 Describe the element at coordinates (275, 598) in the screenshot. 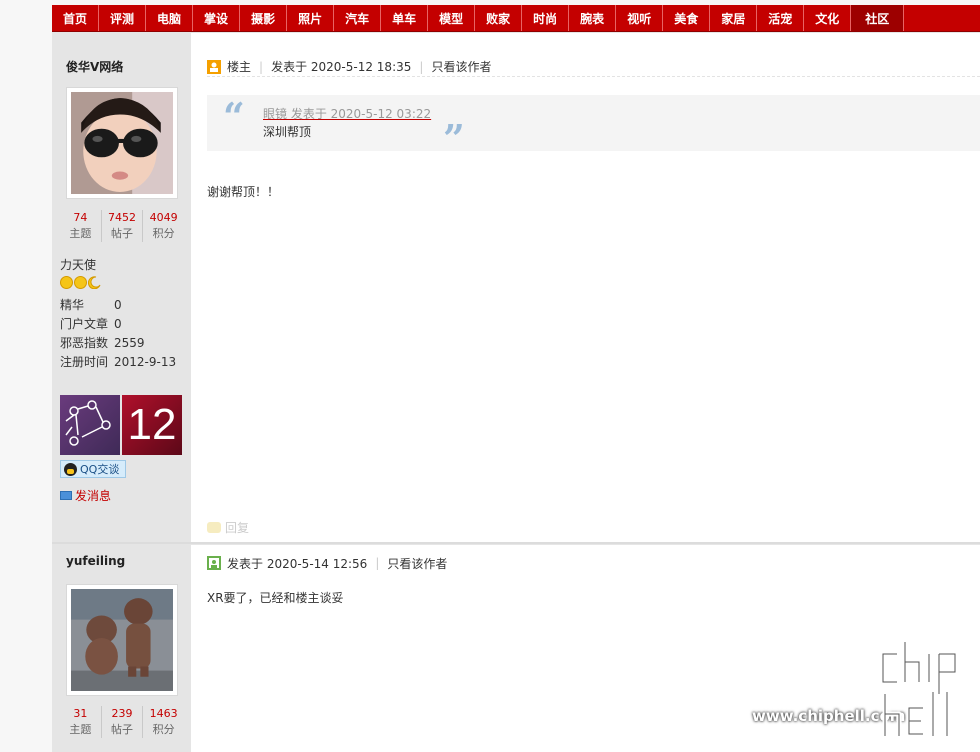

I see `post-body: XR要了，已经和楼主谈妥` at that location.